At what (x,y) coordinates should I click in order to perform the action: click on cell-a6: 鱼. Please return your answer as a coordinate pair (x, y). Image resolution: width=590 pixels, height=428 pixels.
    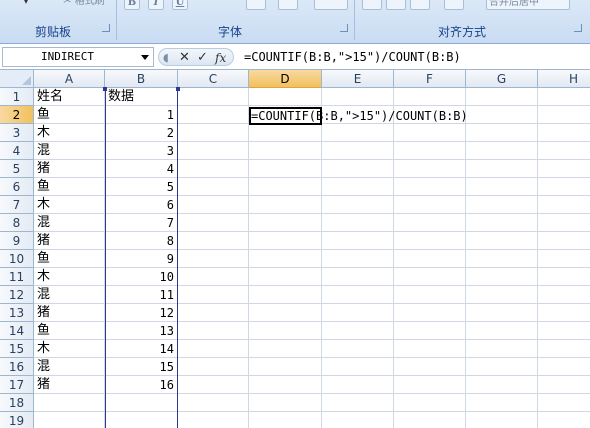
    Looking at the image, I should click on (69, 187).